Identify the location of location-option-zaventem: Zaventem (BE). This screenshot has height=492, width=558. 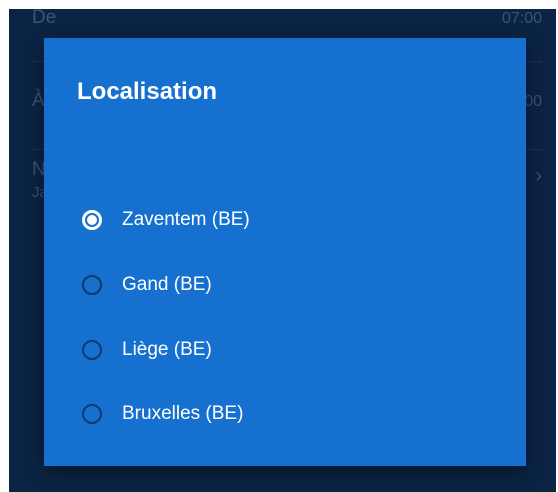
(232, 220).